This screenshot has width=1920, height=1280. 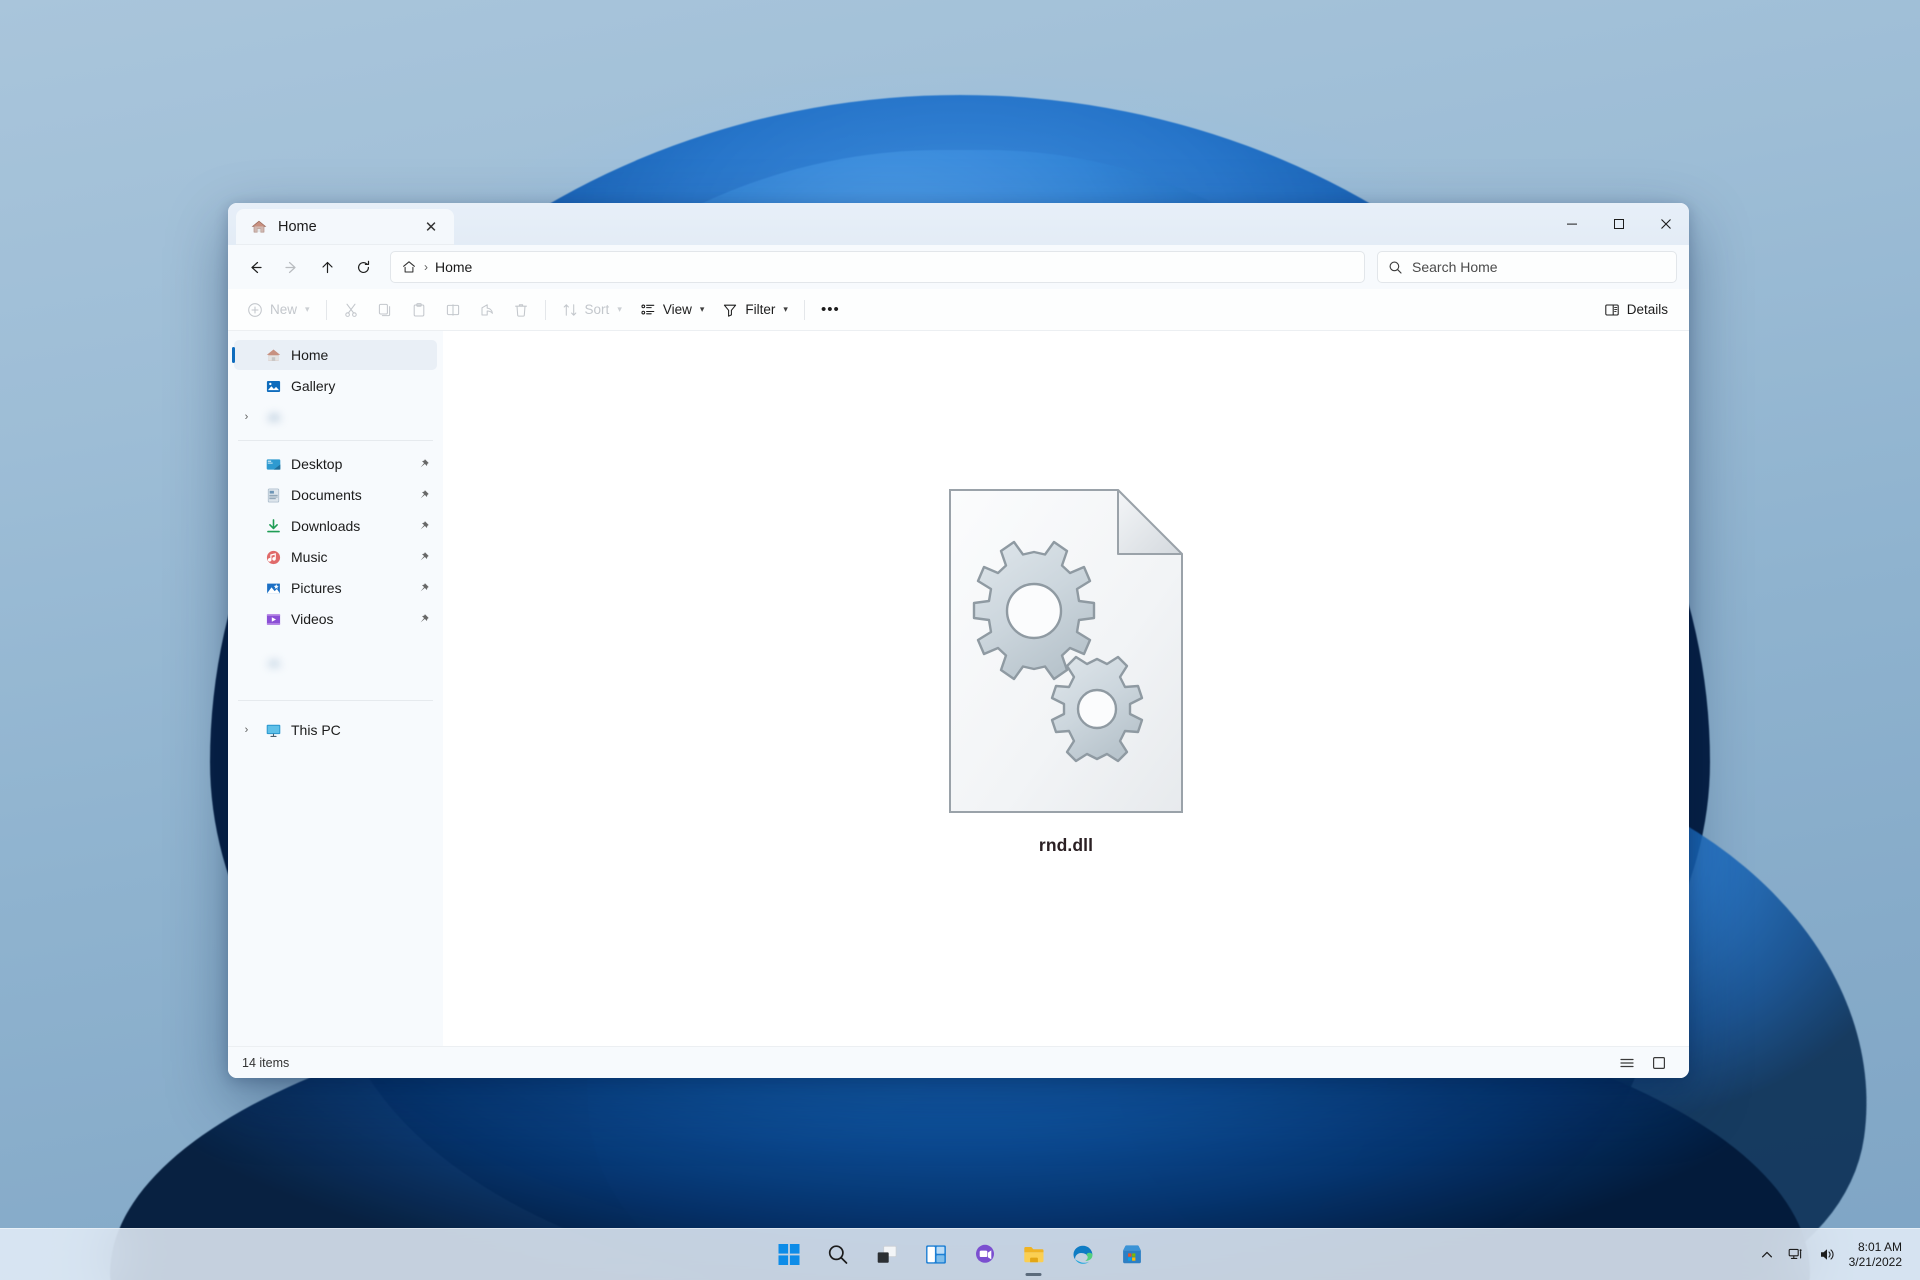 I want to click on overflow-menu-button: •••, so click(x=830, y=310).